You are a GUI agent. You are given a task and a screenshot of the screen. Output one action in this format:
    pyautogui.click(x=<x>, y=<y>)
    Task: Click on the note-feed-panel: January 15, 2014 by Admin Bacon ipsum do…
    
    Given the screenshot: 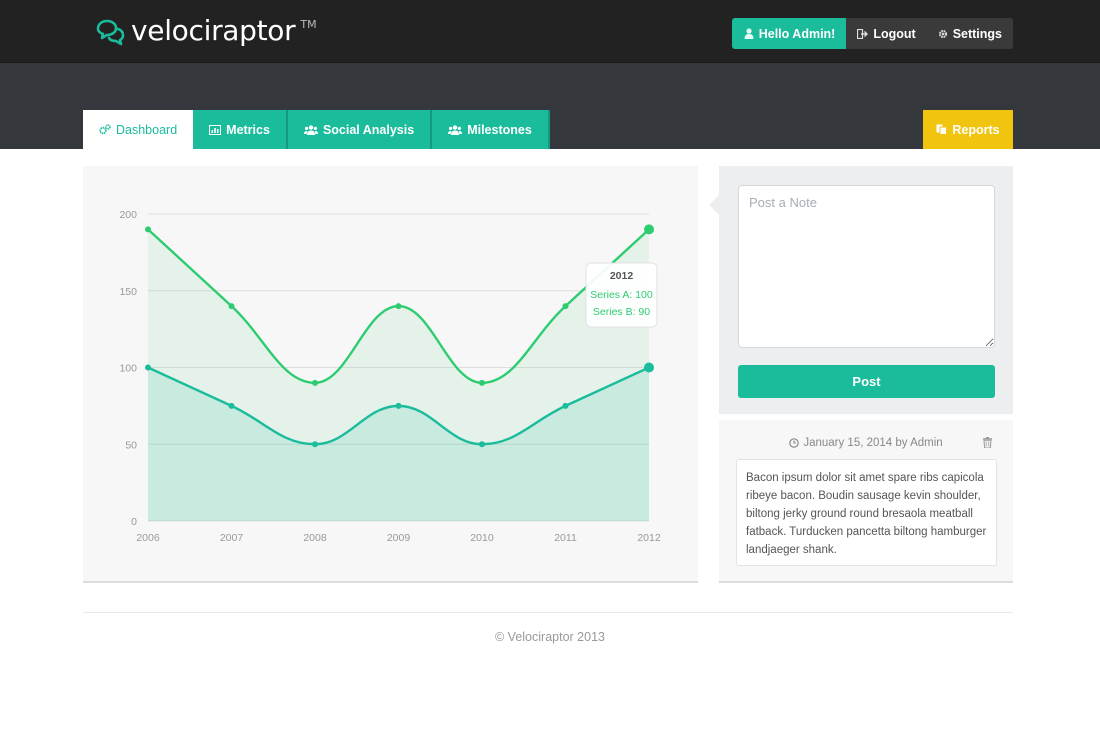 What is the action you would take?
    pyautogui.click(x=866, y=501)
    